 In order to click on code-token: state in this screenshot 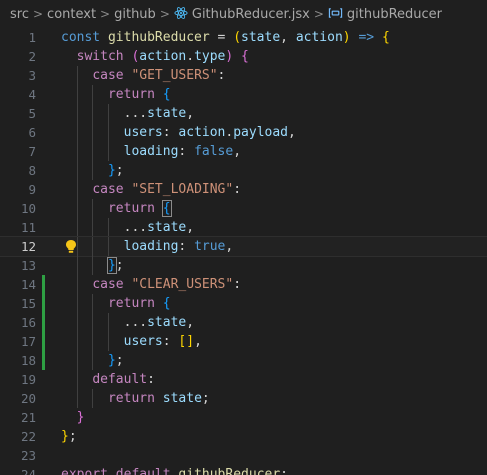, I will do `click(167, 322)`.